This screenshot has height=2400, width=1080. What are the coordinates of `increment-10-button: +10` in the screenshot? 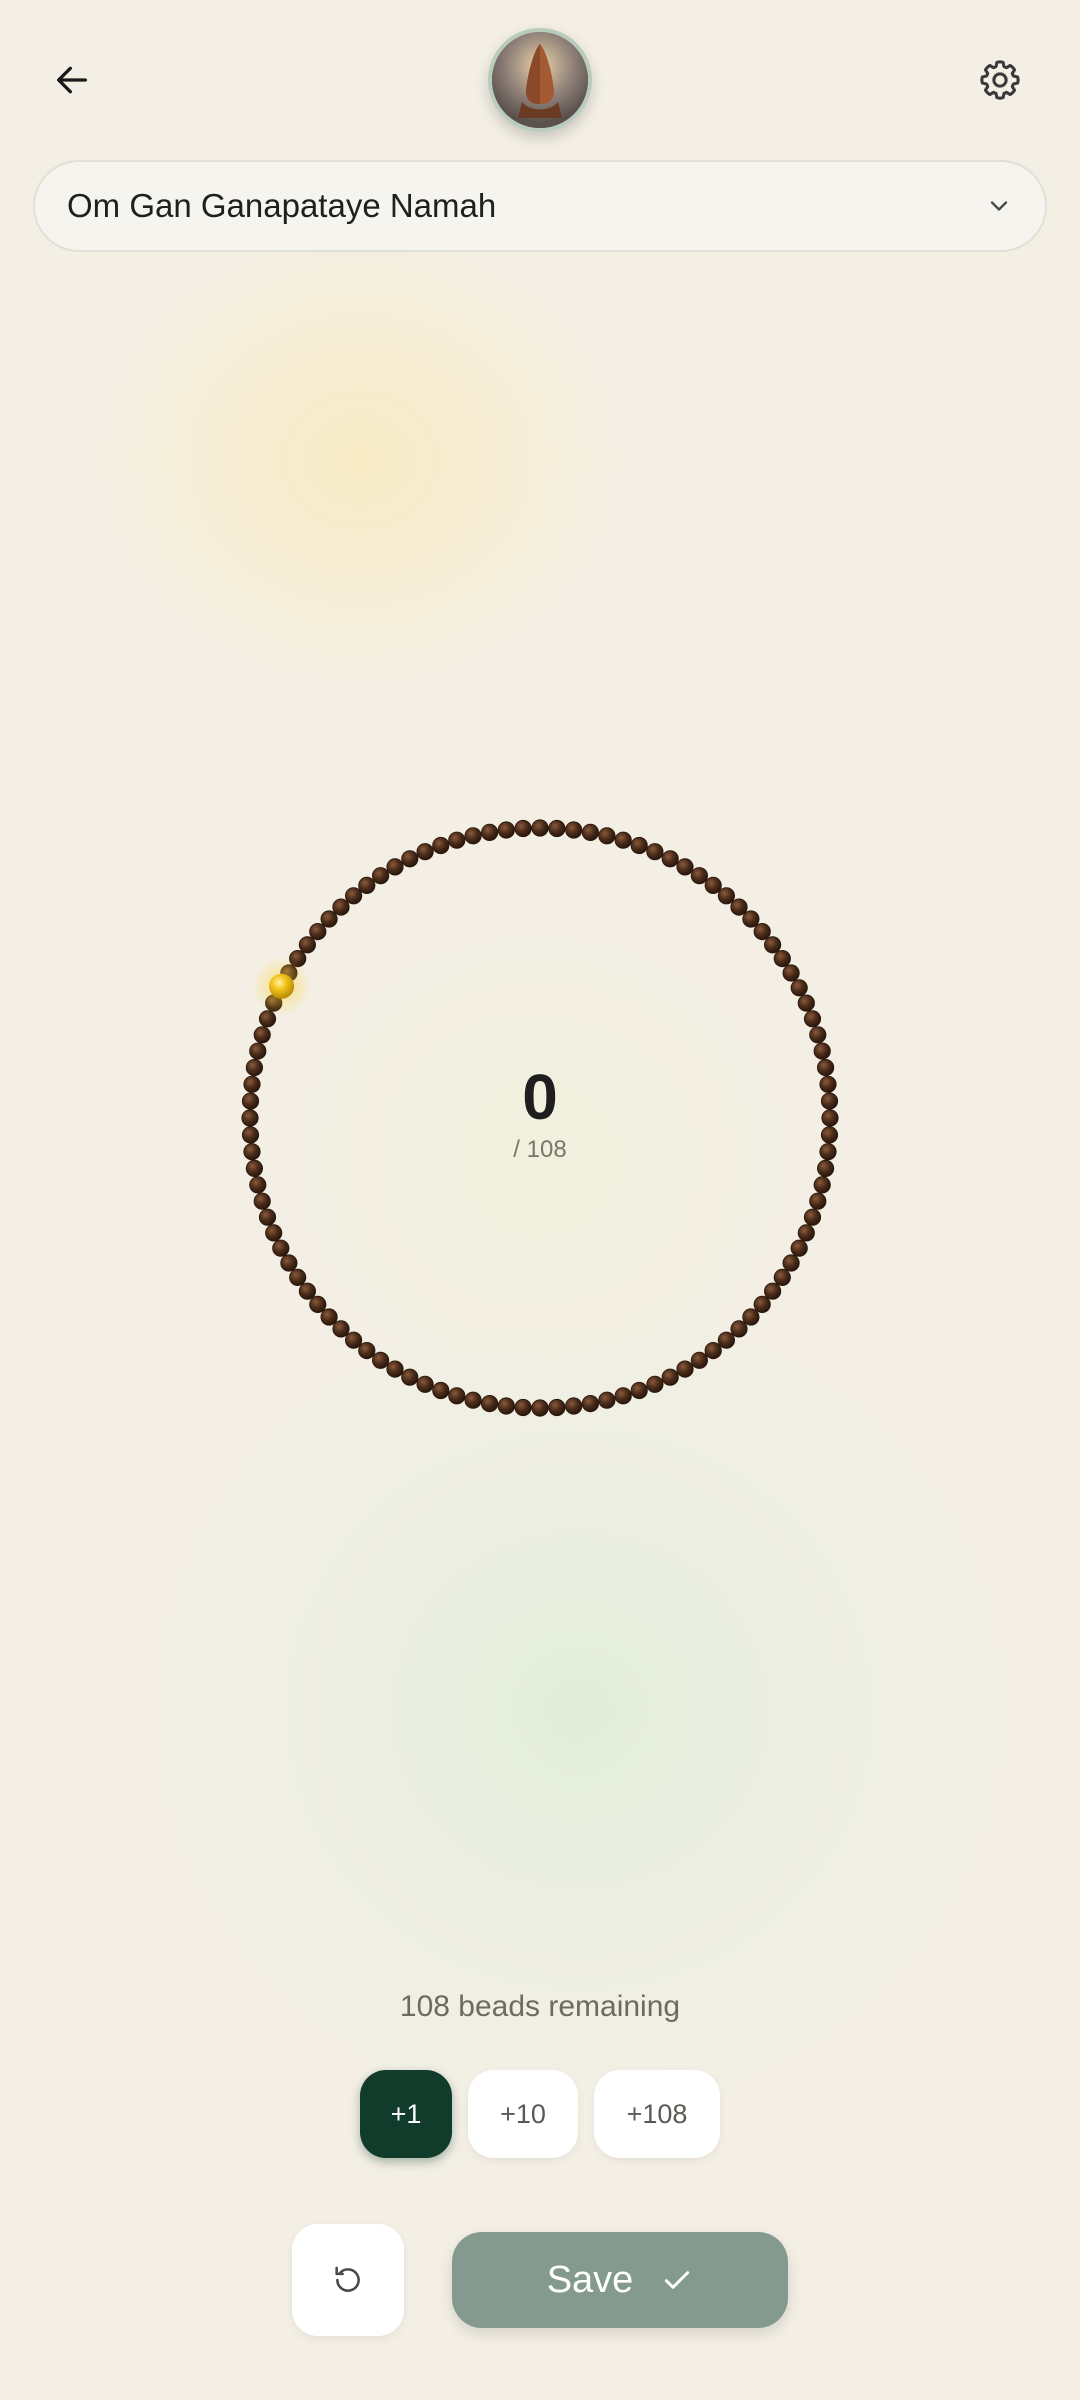 It's located at (523, 2114).